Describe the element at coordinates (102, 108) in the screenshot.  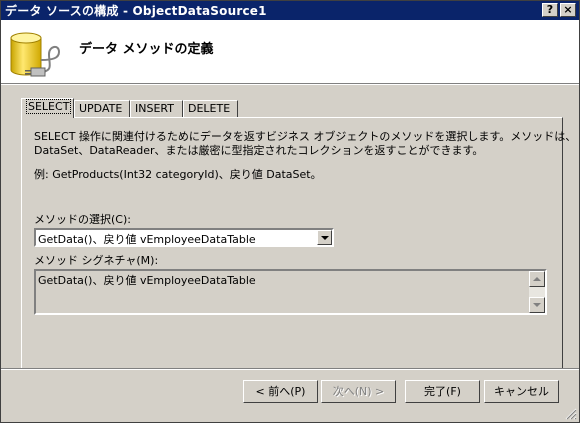
I see `tab-update: UPDATE` at that location.